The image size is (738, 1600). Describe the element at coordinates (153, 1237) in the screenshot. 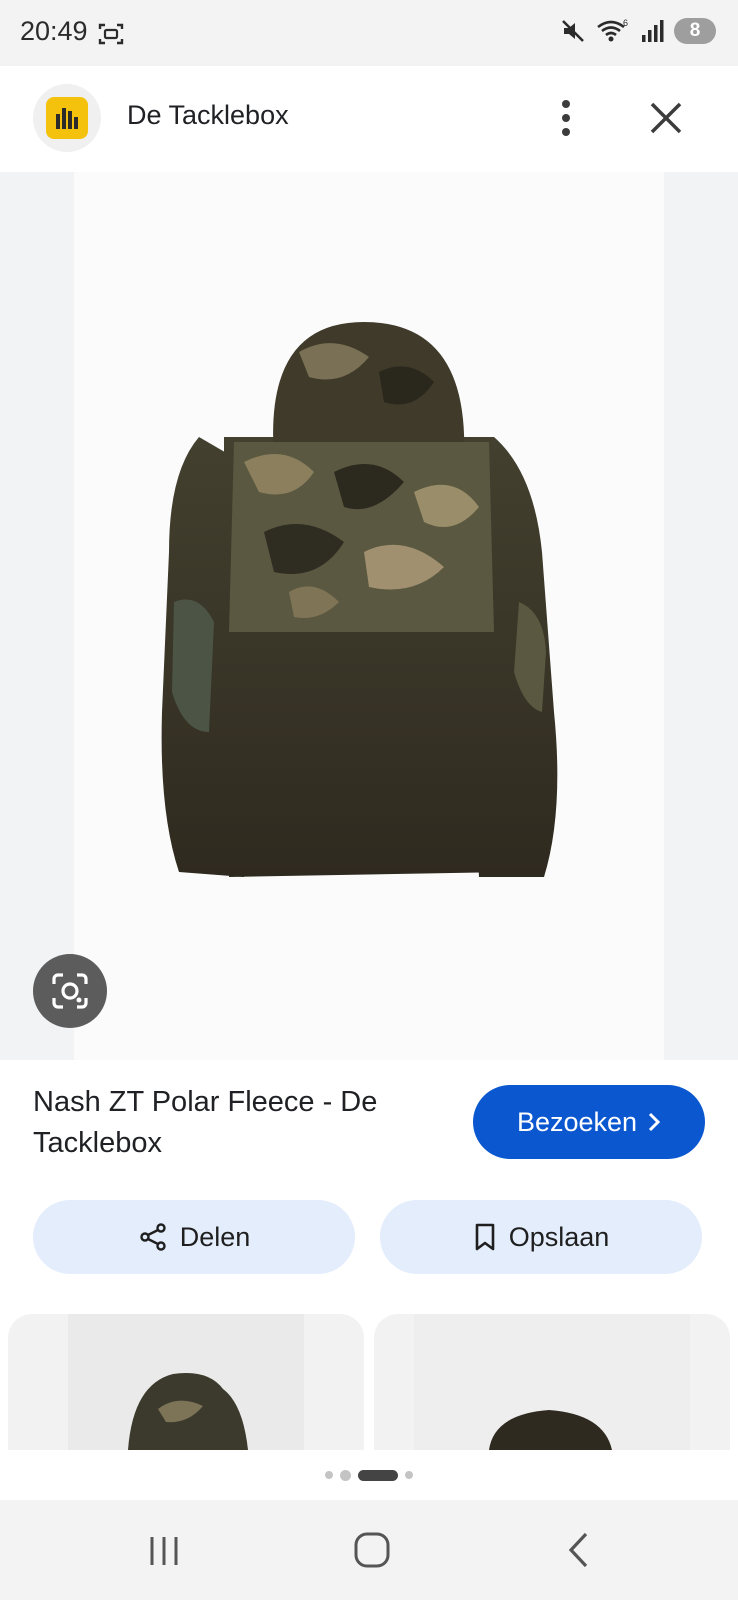

I see `share-icon` at that location.